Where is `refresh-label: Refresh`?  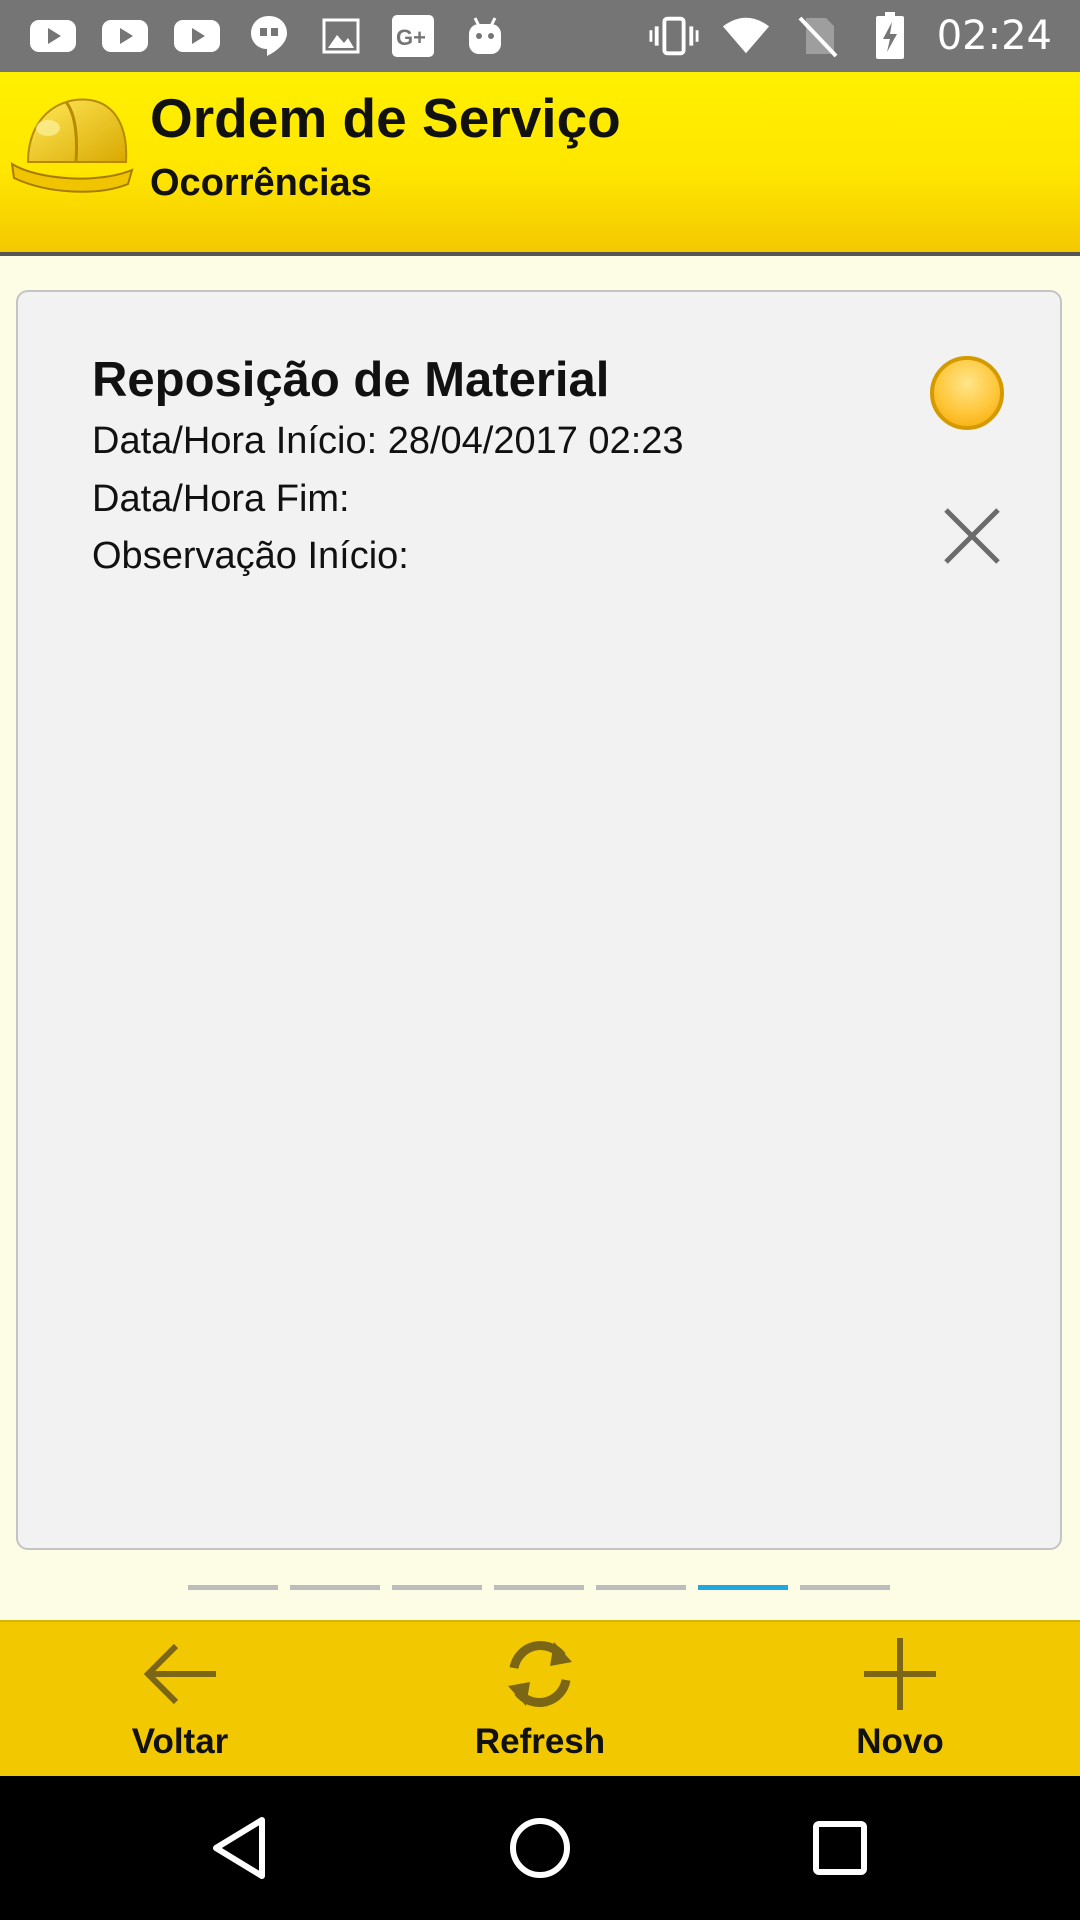
refresh-label: Refresh is located at coordinates (540, 1741).